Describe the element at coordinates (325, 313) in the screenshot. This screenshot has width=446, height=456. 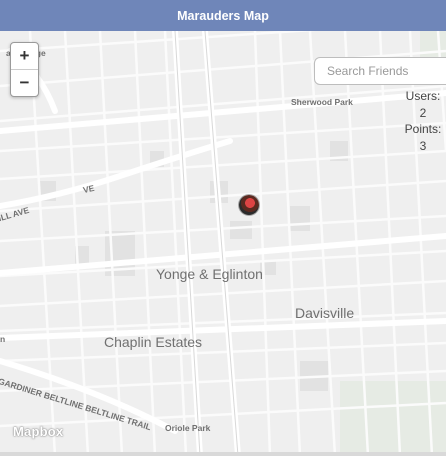
I see `map-label-davisville: Davisville` at that location.